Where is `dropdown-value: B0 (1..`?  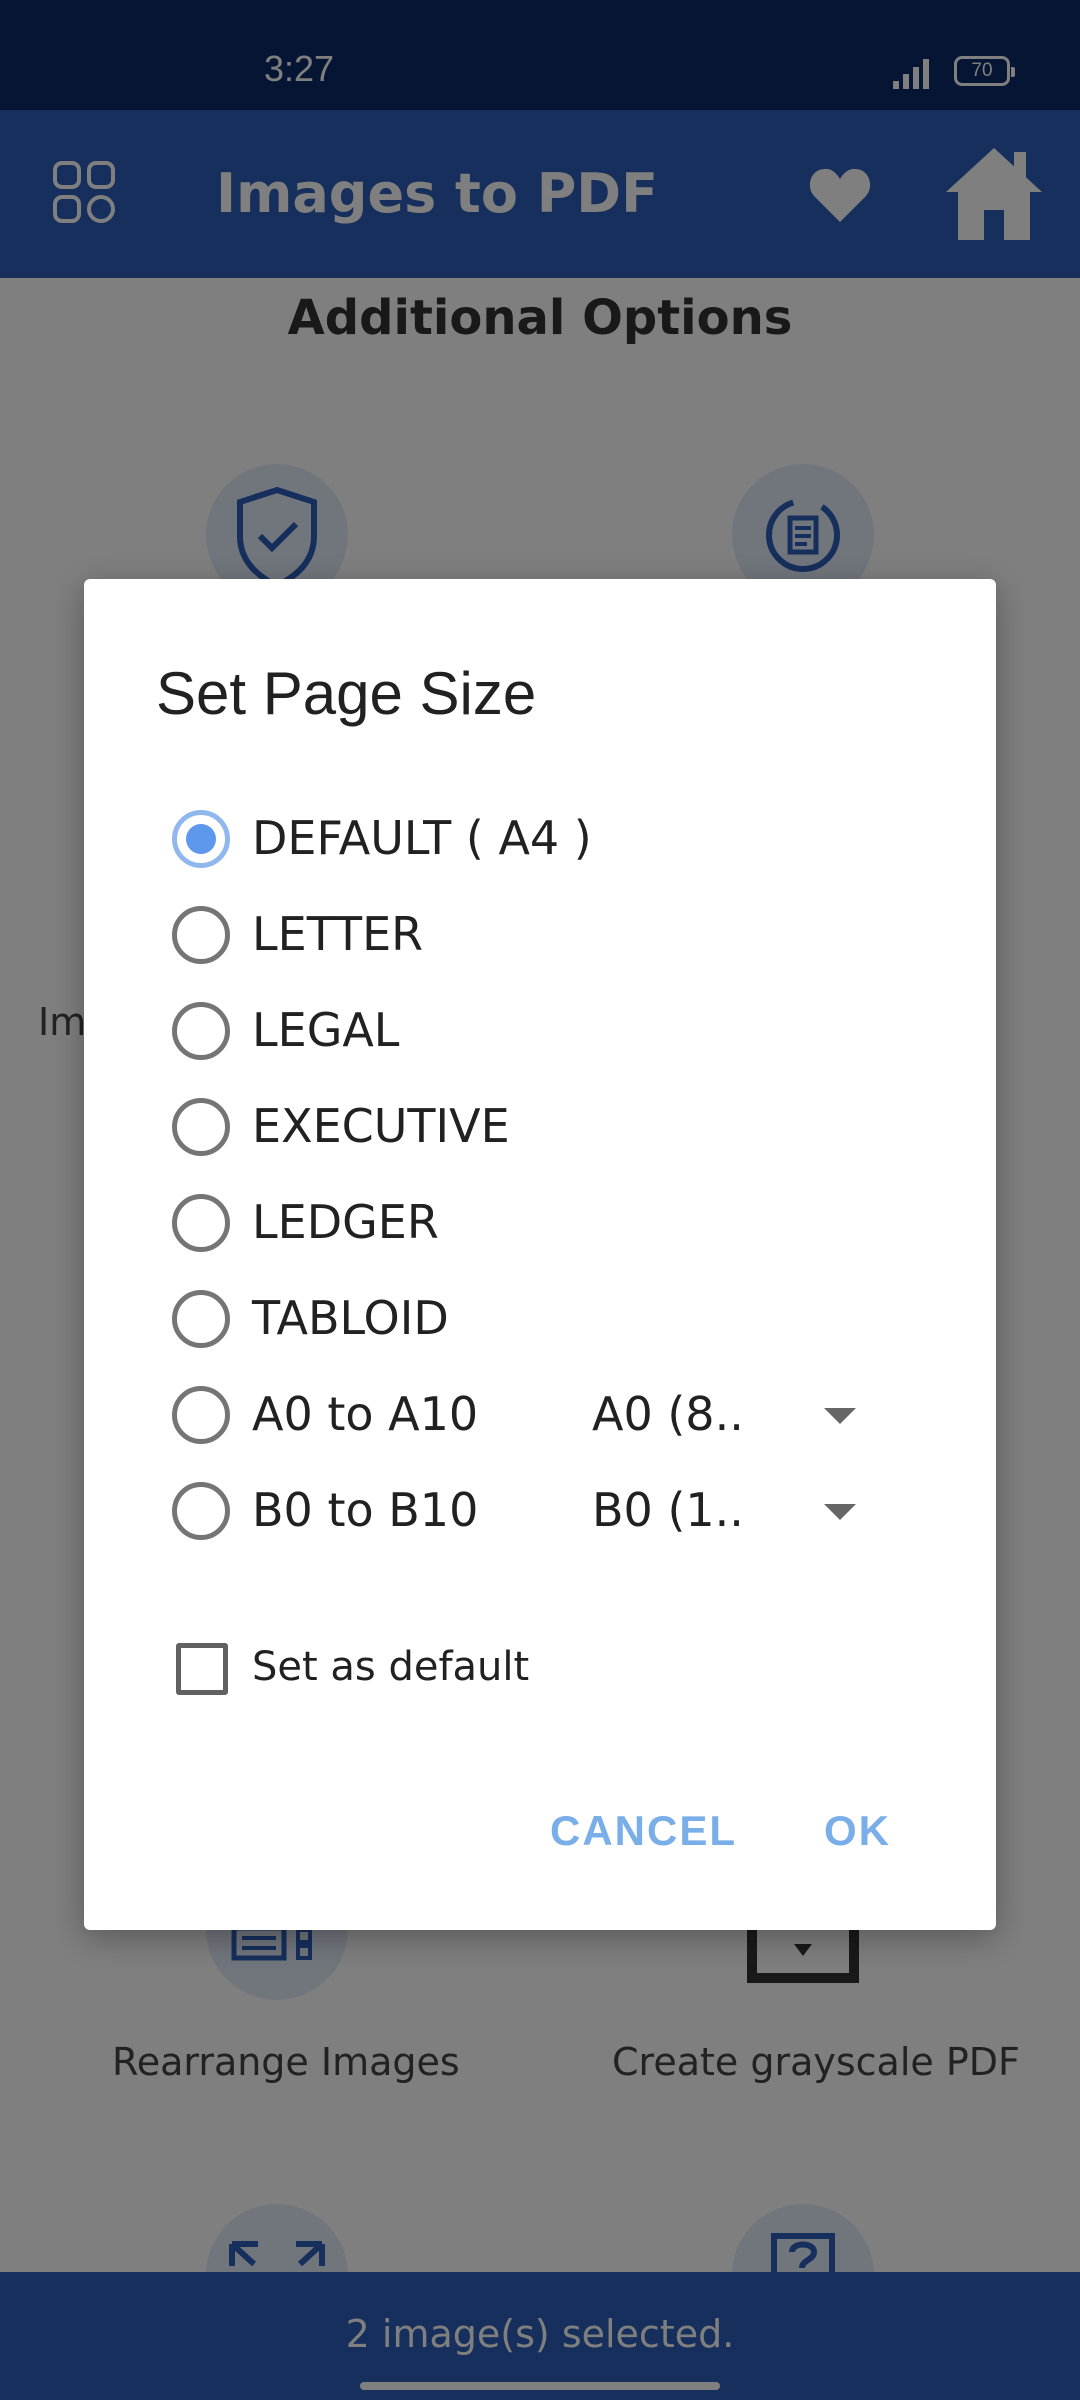
dropdown-value: B0 (1.. is located at coordinates (668, 1510).